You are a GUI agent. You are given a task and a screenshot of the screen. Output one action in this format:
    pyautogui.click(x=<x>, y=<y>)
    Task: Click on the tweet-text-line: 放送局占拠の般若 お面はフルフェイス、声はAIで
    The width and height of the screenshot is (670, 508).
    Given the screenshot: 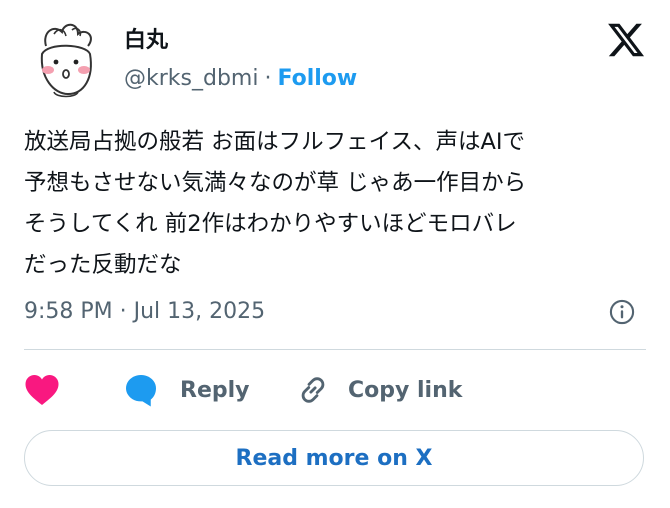 What is the action you would take?
    pyautogui.click(x=275, y=142)
    